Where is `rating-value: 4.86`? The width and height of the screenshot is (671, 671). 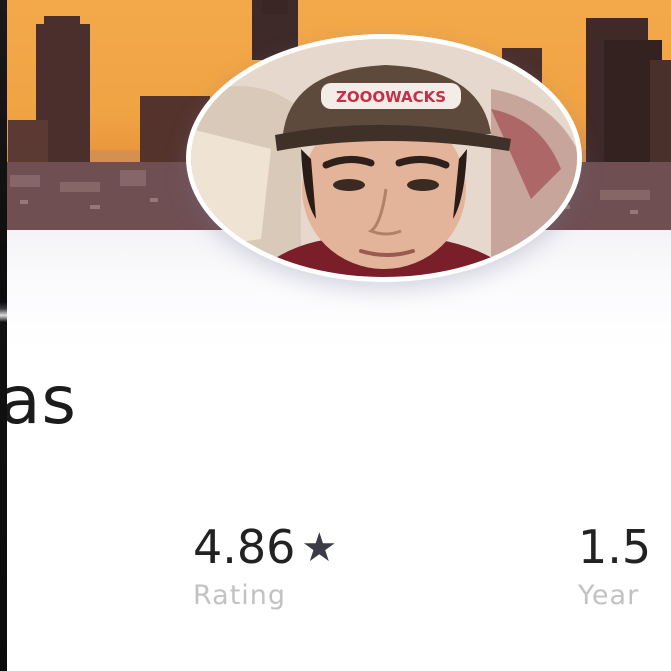
rating-value: 4.86 is located at coordinates (244, 547).